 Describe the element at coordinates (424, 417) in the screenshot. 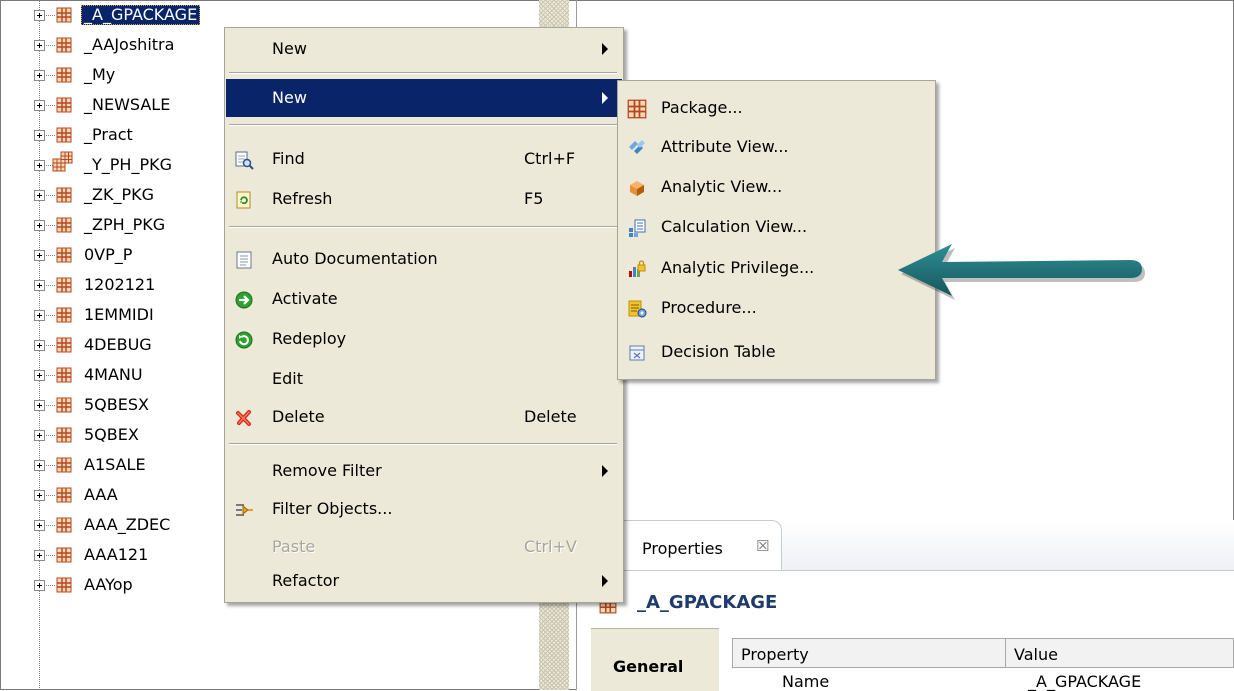

I see `menu-item-delete: Delete Delete` at that location.